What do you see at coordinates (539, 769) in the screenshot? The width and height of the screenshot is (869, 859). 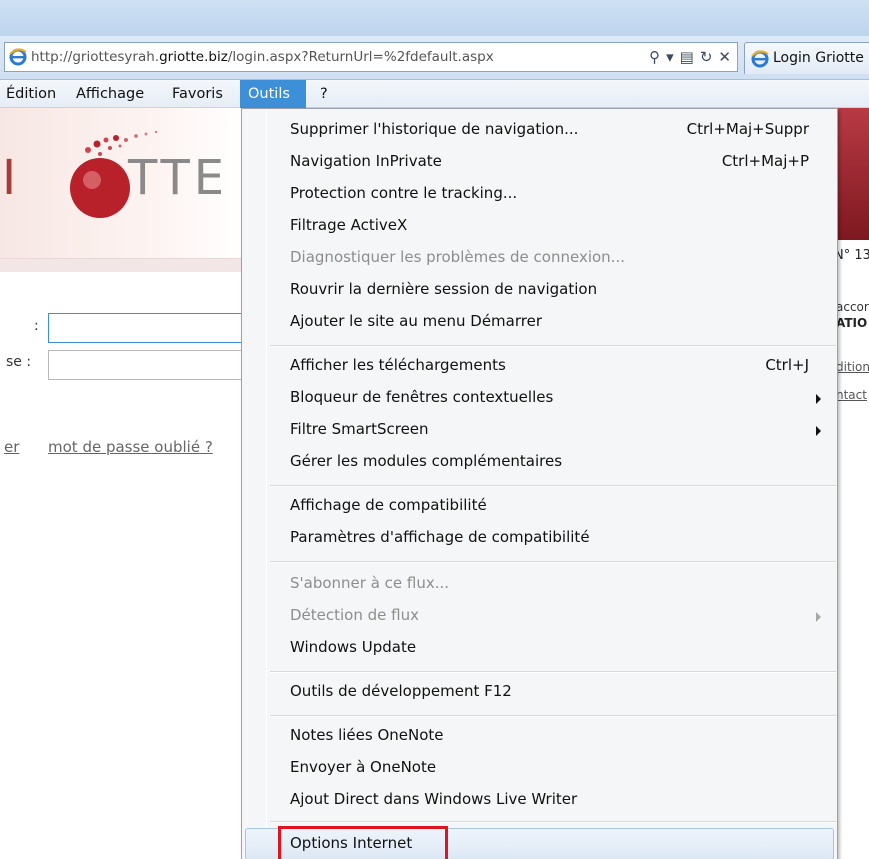 I see `menu-item-send-to-onenote: Envoyer à OneNote` at bounding box center [539, 769].